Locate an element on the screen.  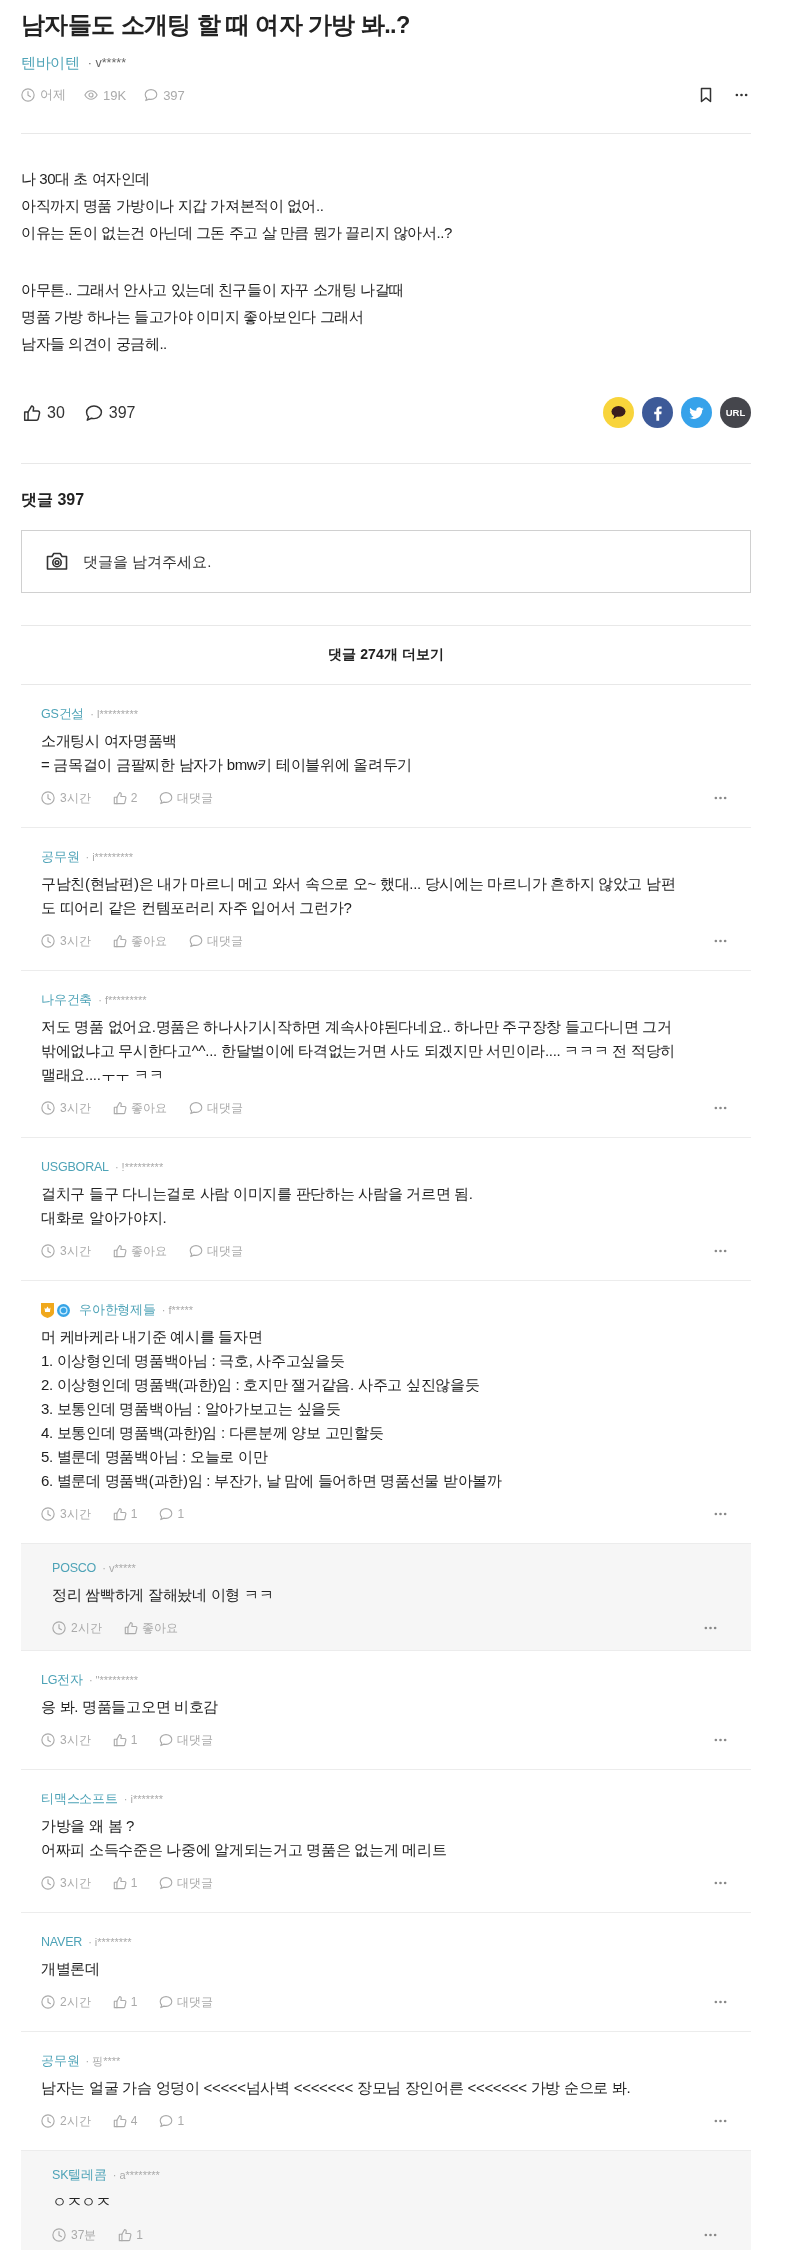
company-link: LG전자 is located at coordinates (62, 1680).